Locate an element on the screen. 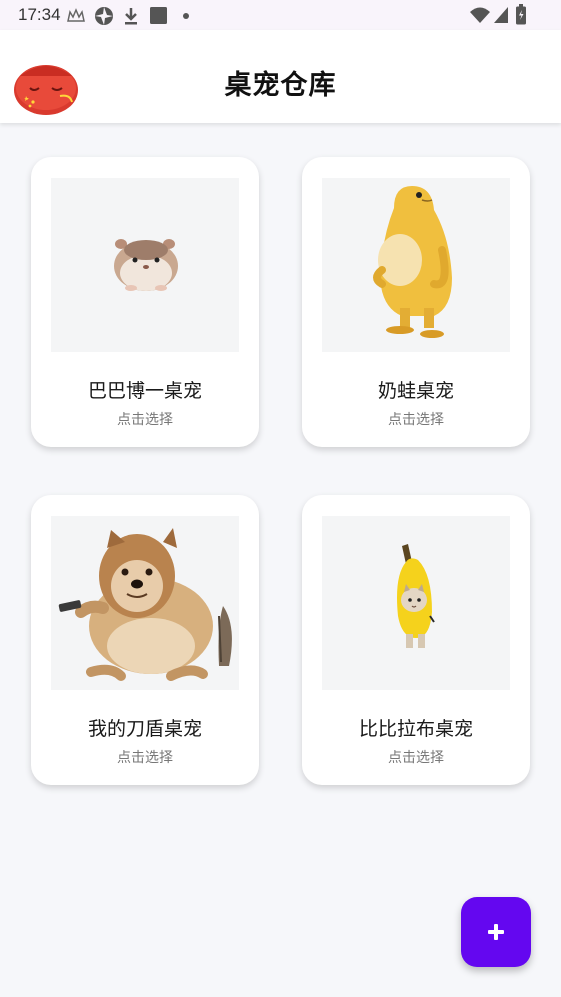 The height and width of the screenshot is (997, 561). vpn-icon is located at coordinates (104, 16).